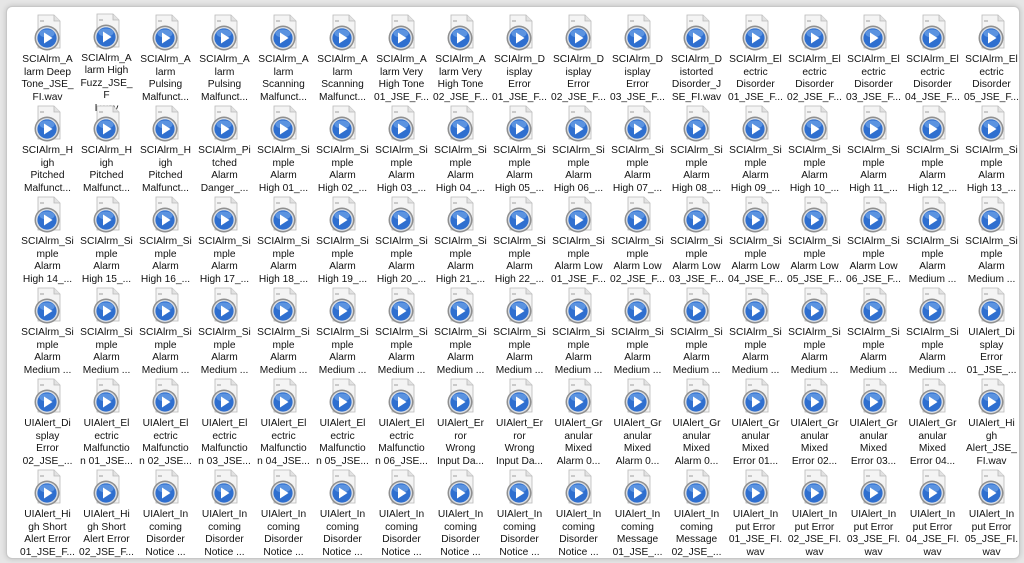  Describe the element at coordinates (873, 513) in the screenshot. I see `file-item: UIAlert_In put Error 03_JSE_FI. wav` at that location.